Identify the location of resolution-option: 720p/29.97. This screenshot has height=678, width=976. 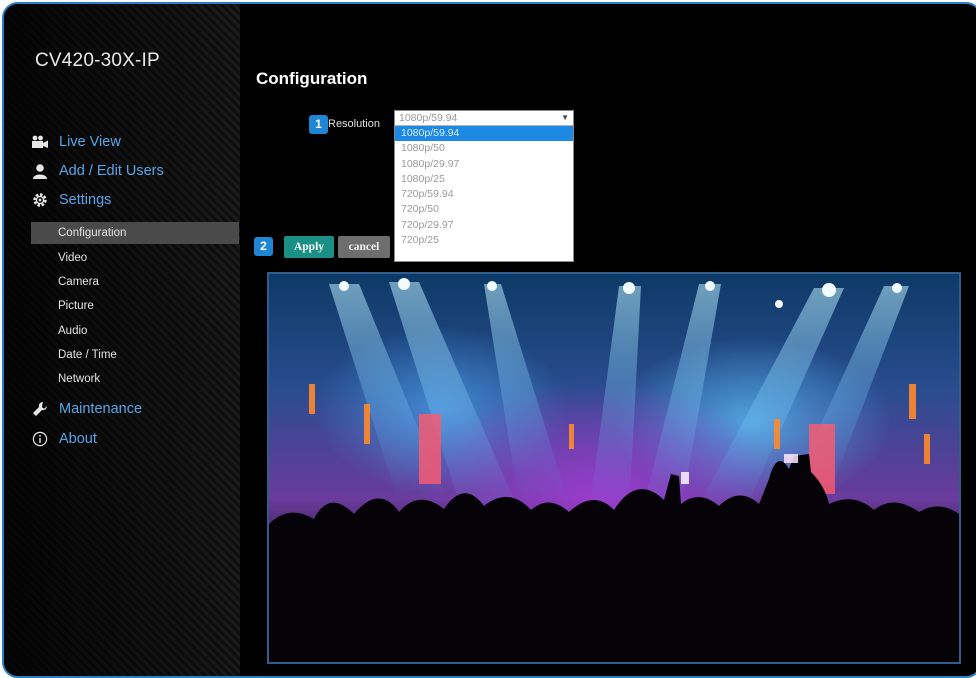
(484, 225).